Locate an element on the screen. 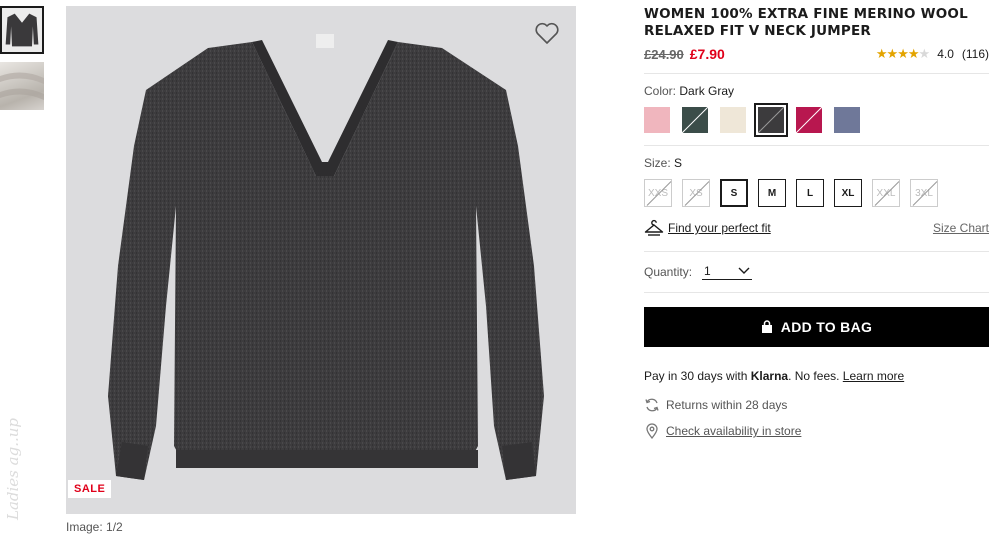 This screenshot has width=1000, height=534. size-label-row: Size: S is located at coordinates (816, 163).